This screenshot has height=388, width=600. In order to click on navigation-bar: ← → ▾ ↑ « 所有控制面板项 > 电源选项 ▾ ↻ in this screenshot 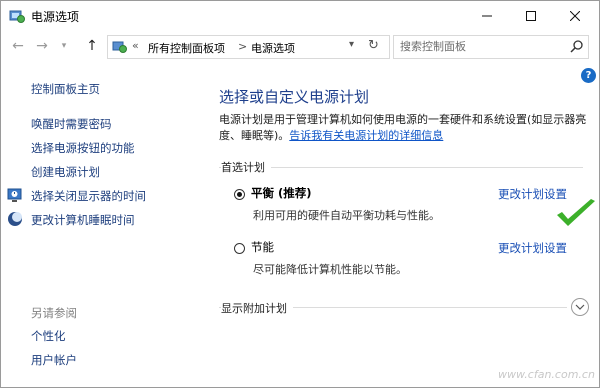, I will do `click(300, 47)`.